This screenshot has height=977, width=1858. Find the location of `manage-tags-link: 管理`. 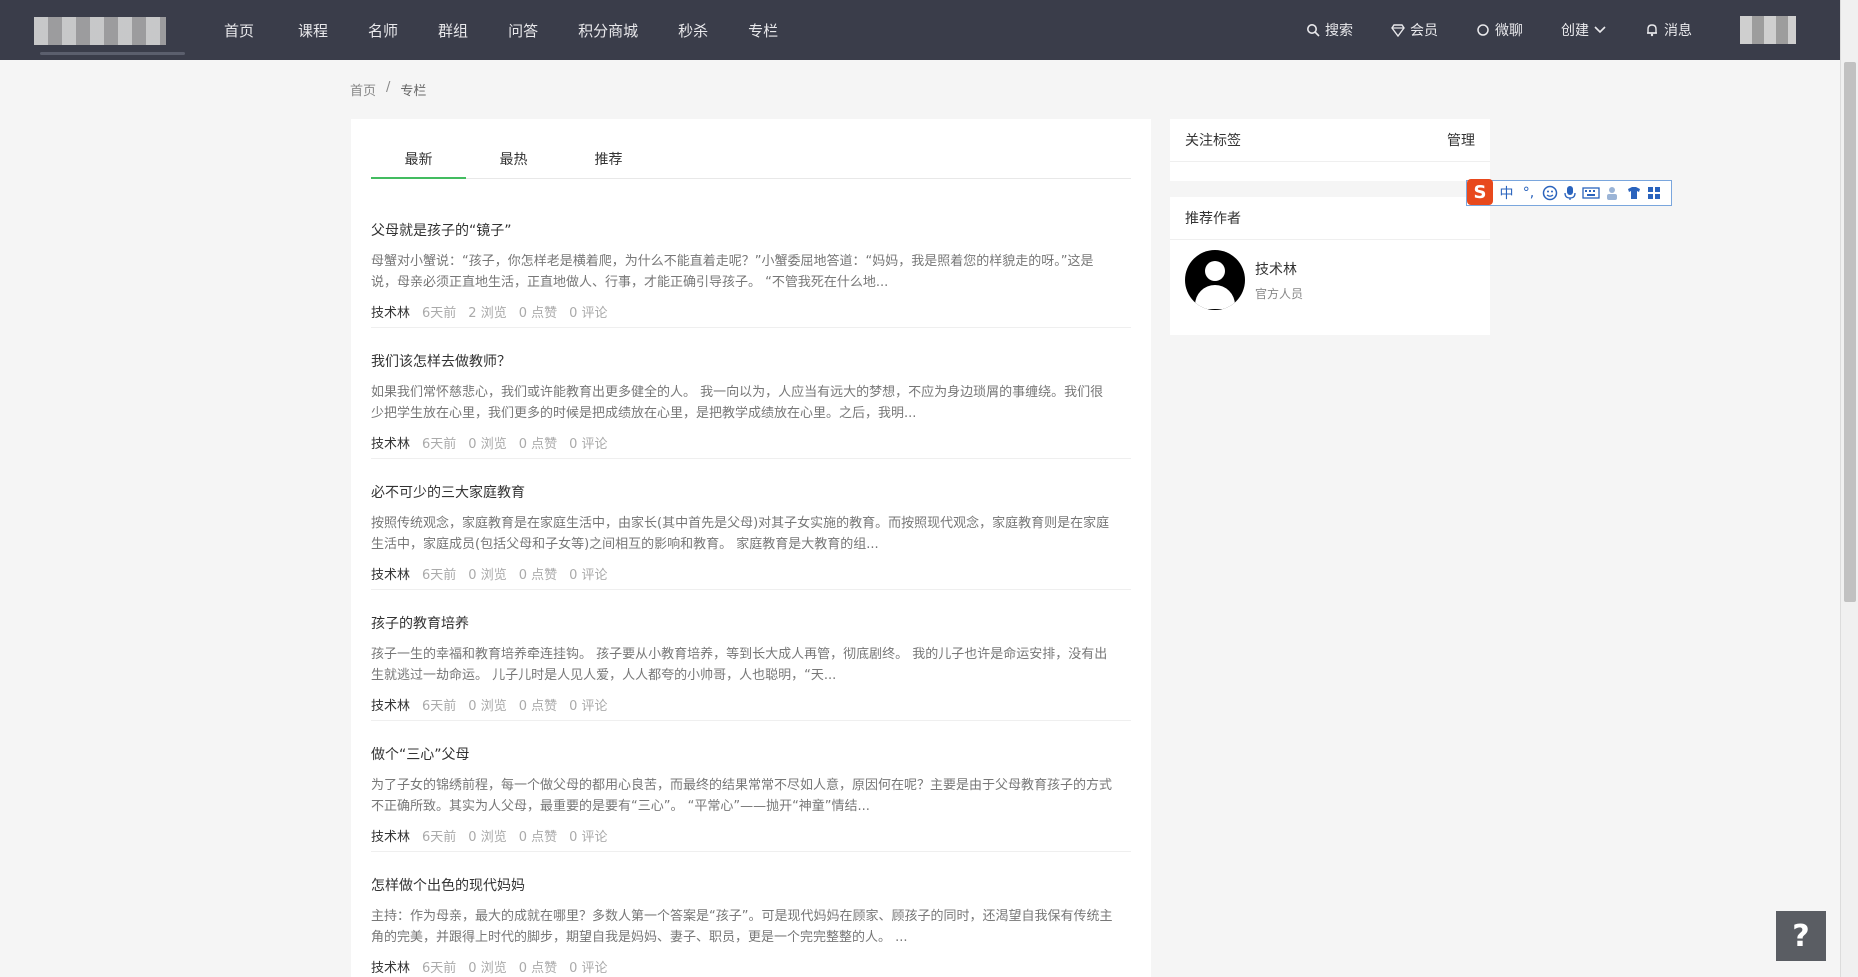

manage-tags-link: 管理 is located at coordinates (1461, 140).